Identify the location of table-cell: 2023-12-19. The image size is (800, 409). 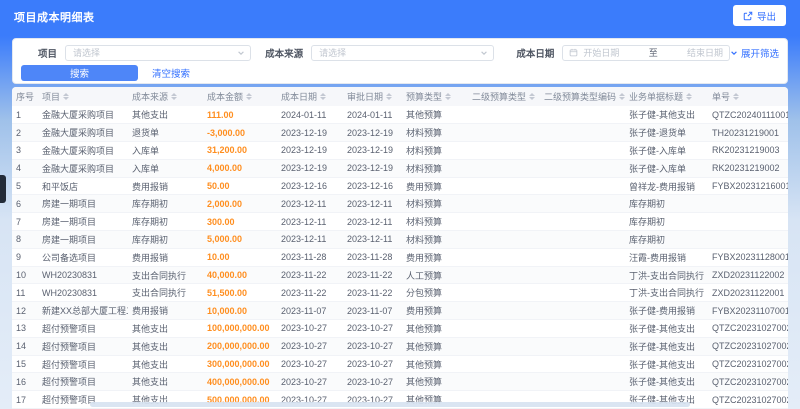
(304, 168).